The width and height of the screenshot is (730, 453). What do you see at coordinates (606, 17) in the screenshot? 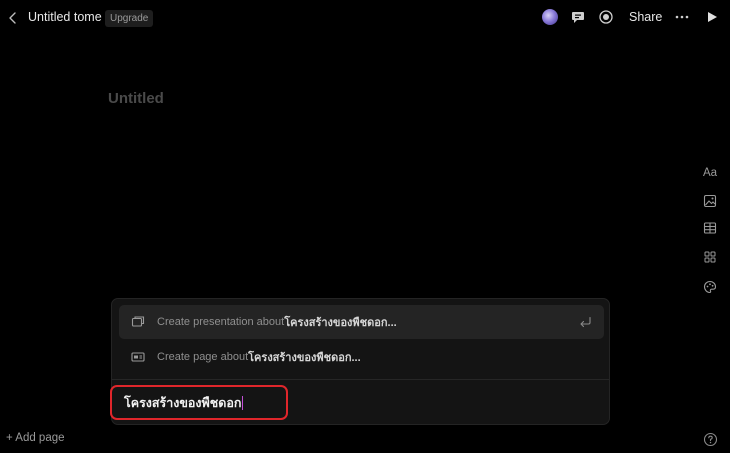
I see `record-icon` at bounding box center [606, 17].